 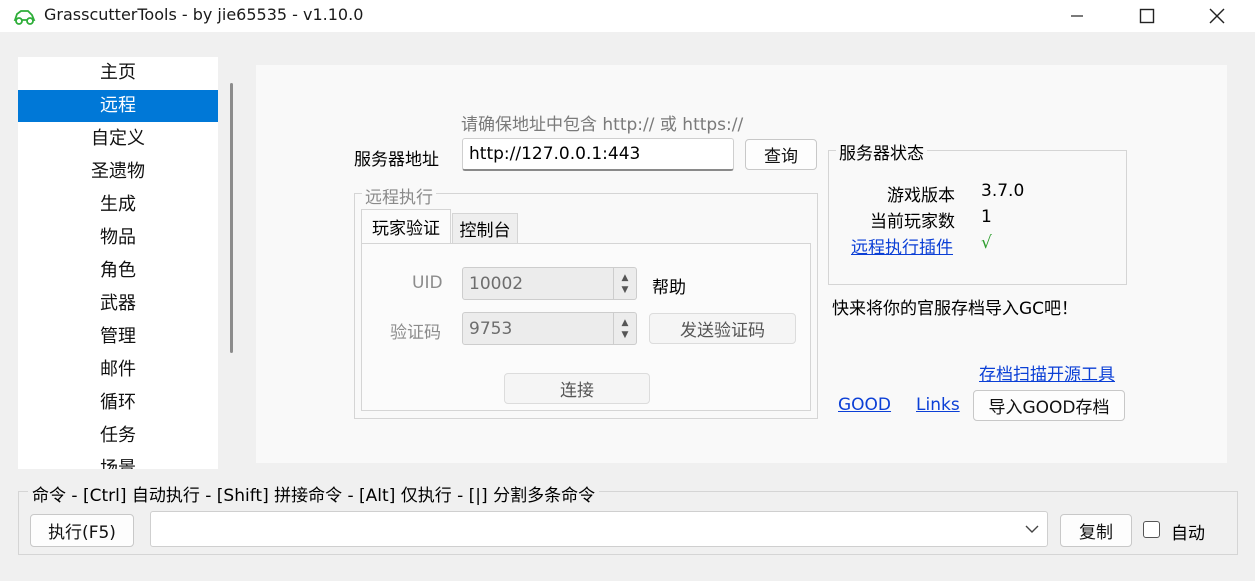 What do you see at coordinates (82, 530) in the screenshot?
I see `execute-button: 执行(F5)` at bounding box center [82, 530].